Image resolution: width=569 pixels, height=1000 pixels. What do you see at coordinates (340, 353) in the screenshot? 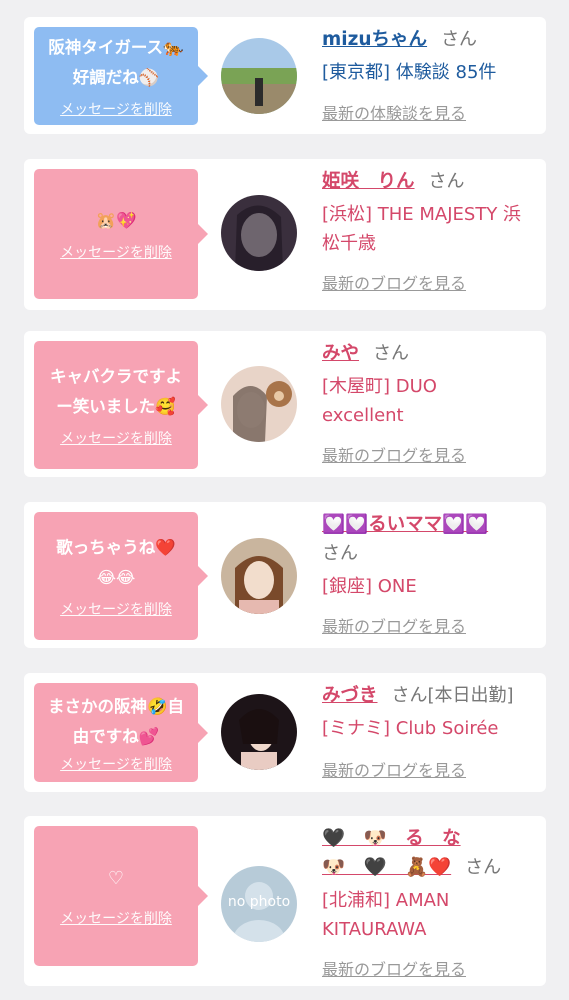
I see `user-name-link: みや` at bounding box center [340, 353].